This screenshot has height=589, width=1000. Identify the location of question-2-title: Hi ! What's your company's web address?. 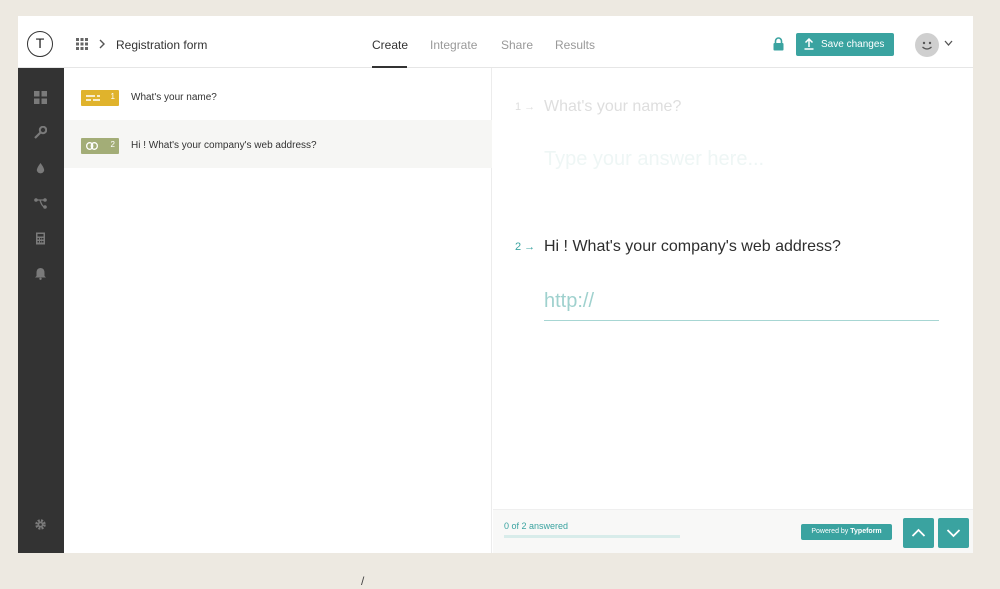
(692, 246).